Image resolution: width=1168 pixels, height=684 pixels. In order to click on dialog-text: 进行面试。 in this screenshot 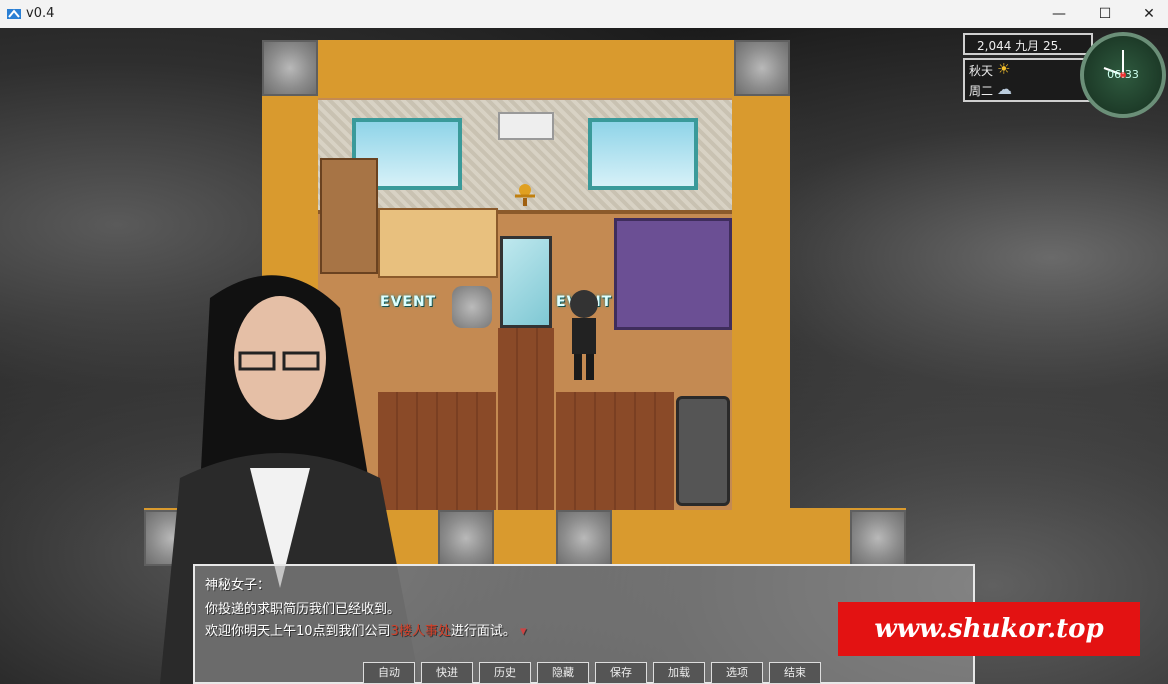, I will do `click(483, 631)`.